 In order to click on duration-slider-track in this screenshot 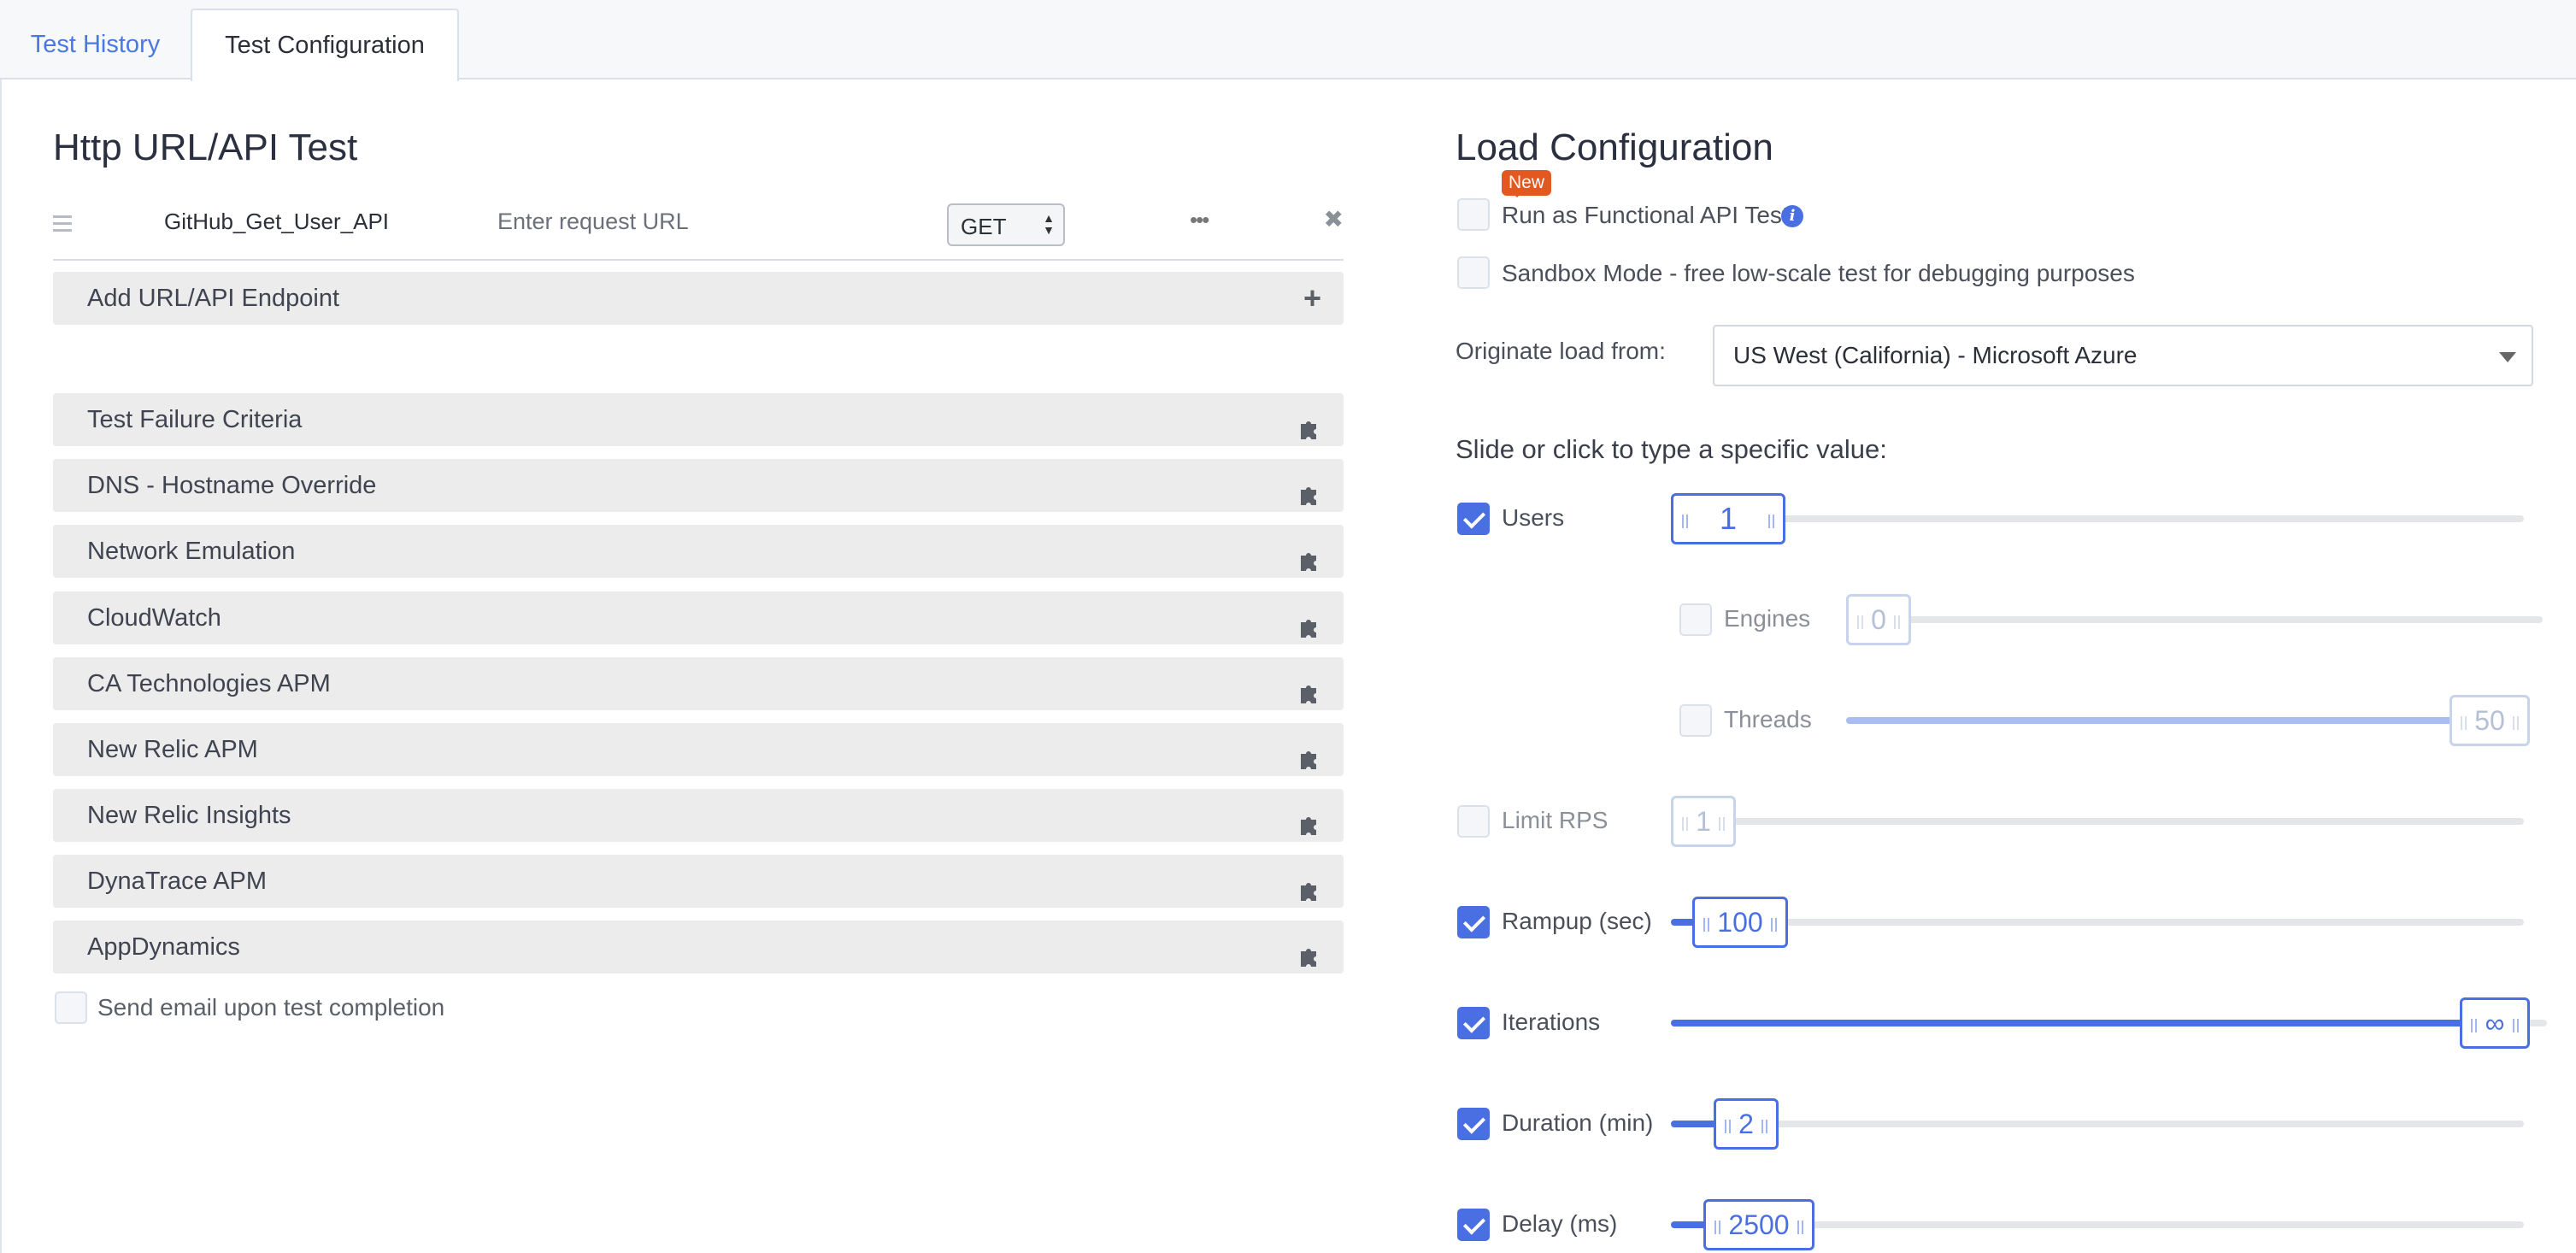, I will do `click(2097, 1124)`.